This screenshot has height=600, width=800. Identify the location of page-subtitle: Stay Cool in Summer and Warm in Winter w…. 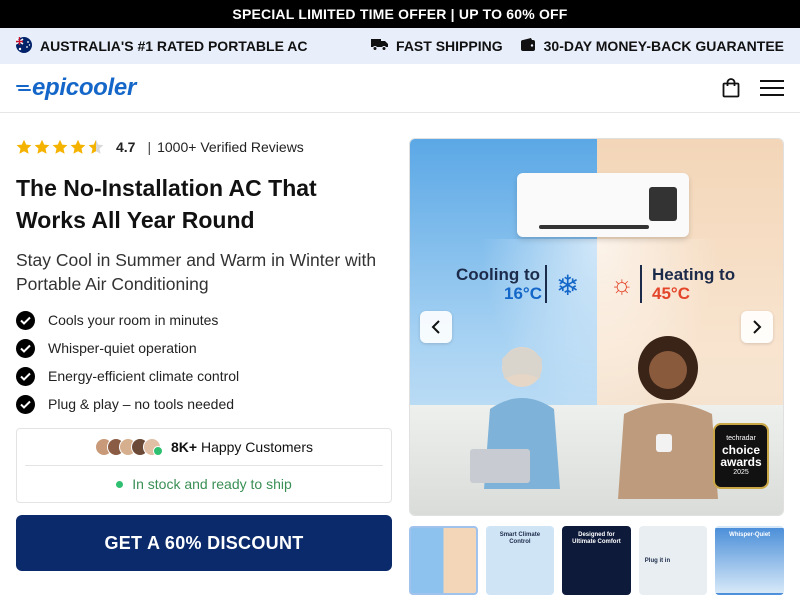
(196, 272).